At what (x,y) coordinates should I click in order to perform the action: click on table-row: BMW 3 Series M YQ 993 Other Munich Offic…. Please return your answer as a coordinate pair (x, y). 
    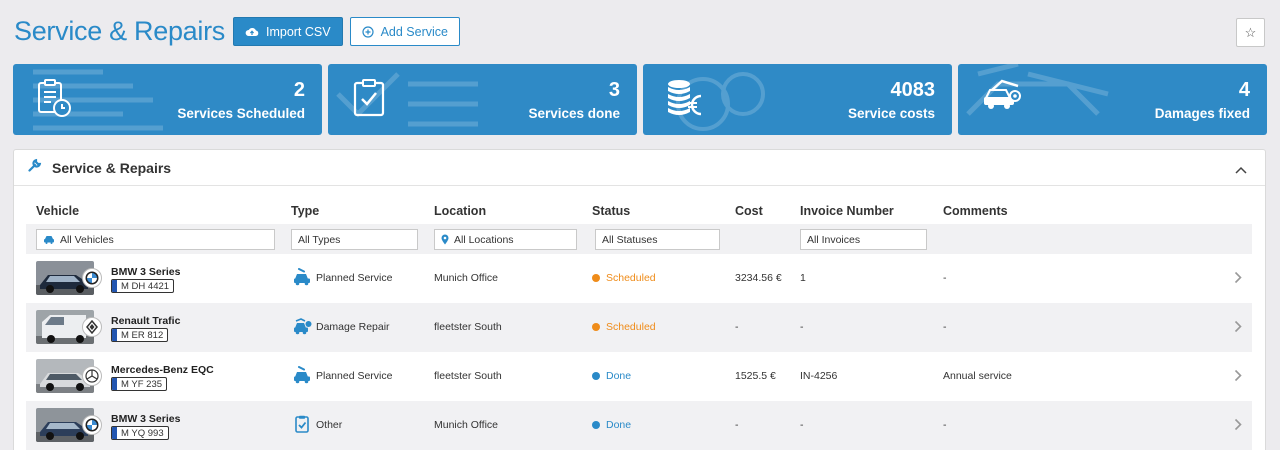
    Looking at the image, I should click on (639, 425).